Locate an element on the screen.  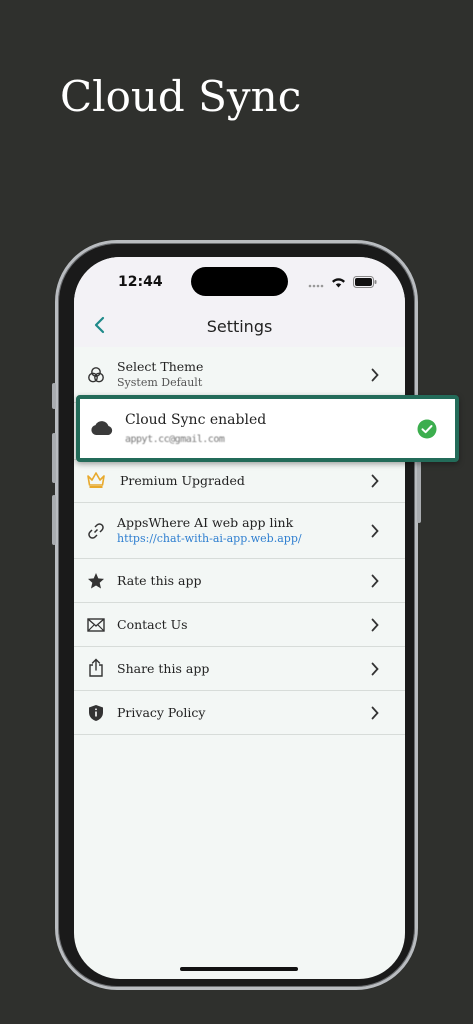
link-icon is located at coordinates (96, 531).